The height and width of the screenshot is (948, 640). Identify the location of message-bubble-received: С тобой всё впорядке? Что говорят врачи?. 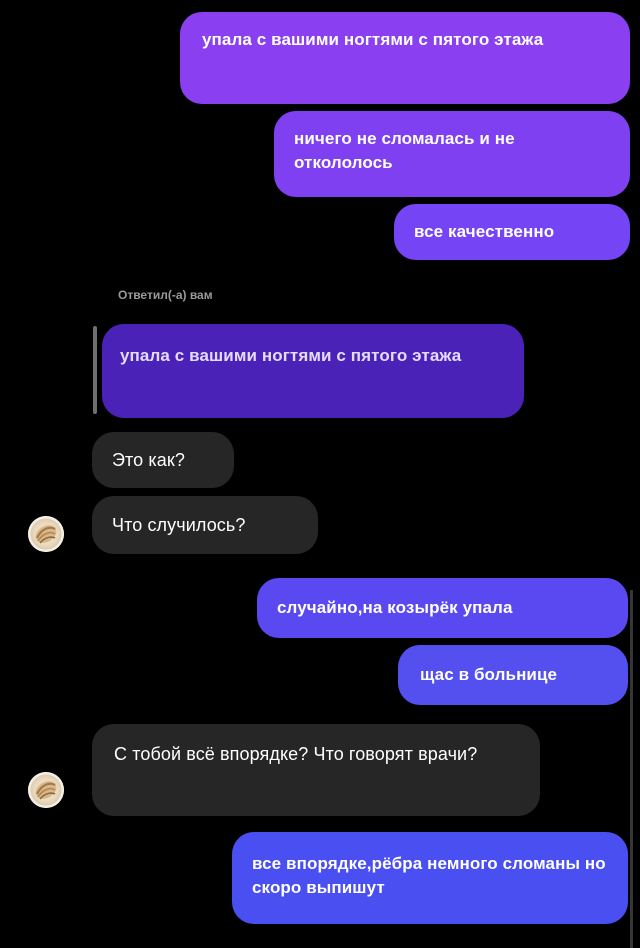
(316, 770).